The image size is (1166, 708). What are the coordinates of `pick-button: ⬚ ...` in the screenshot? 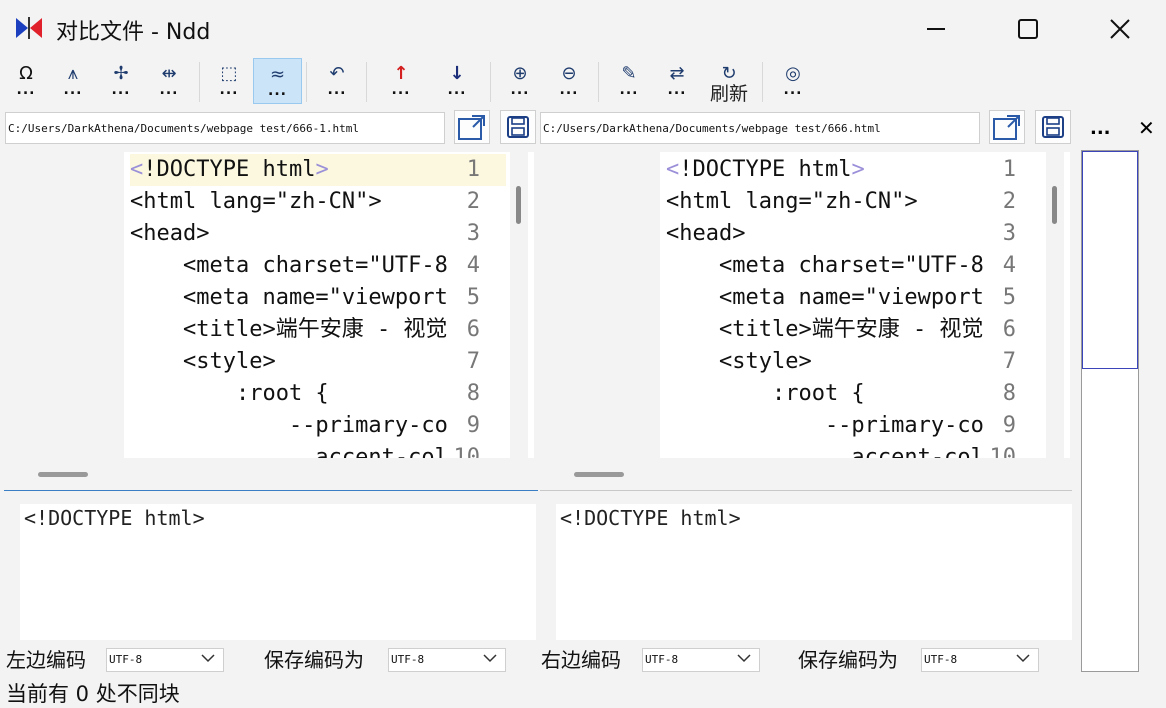 It's located at (229, 81).